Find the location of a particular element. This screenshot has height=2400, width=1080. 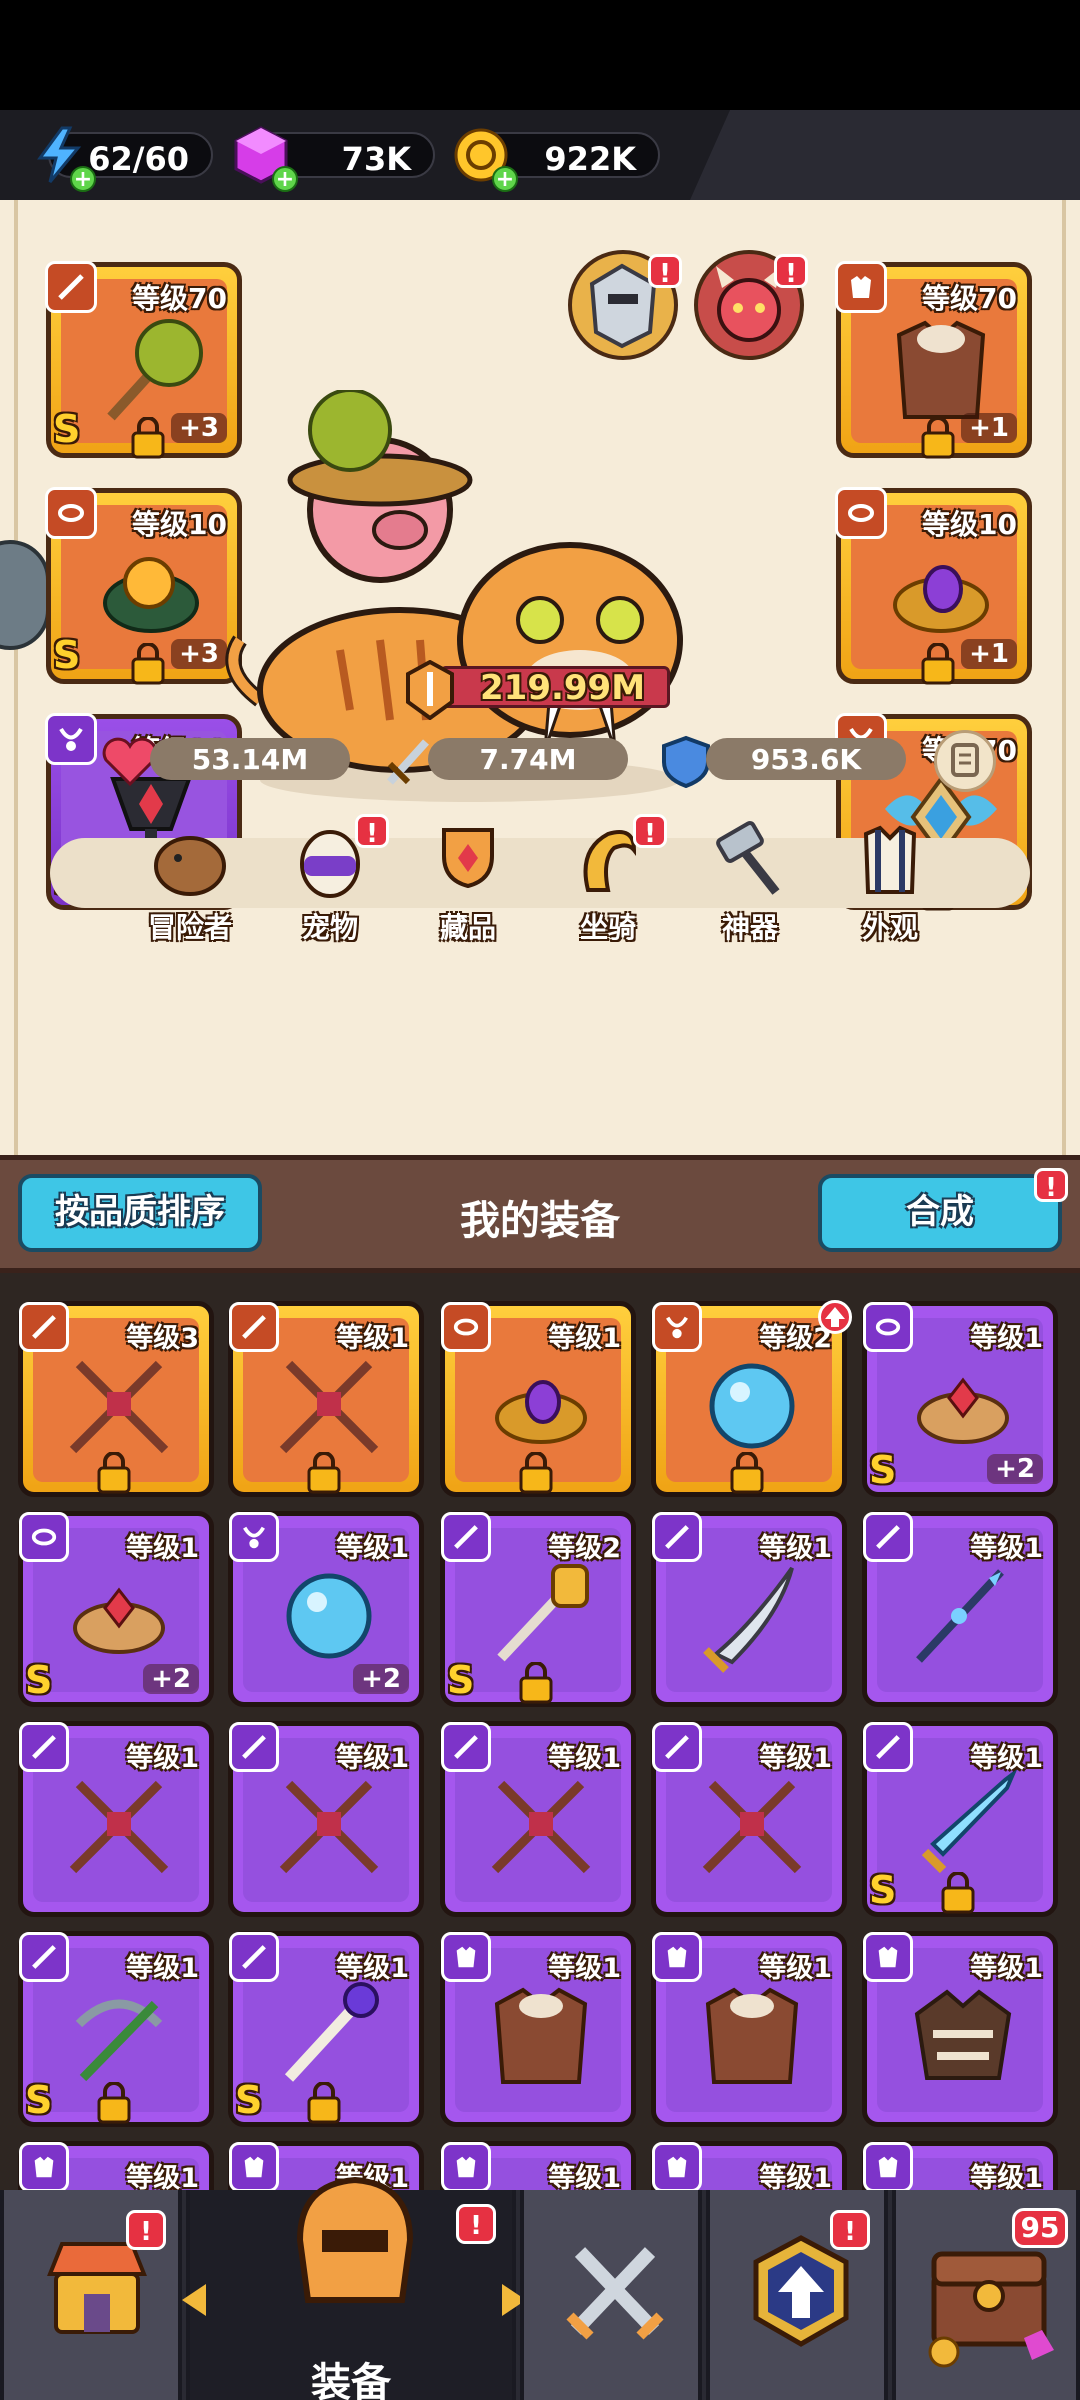

stats-detail-button is located at coordinates (965, 761).